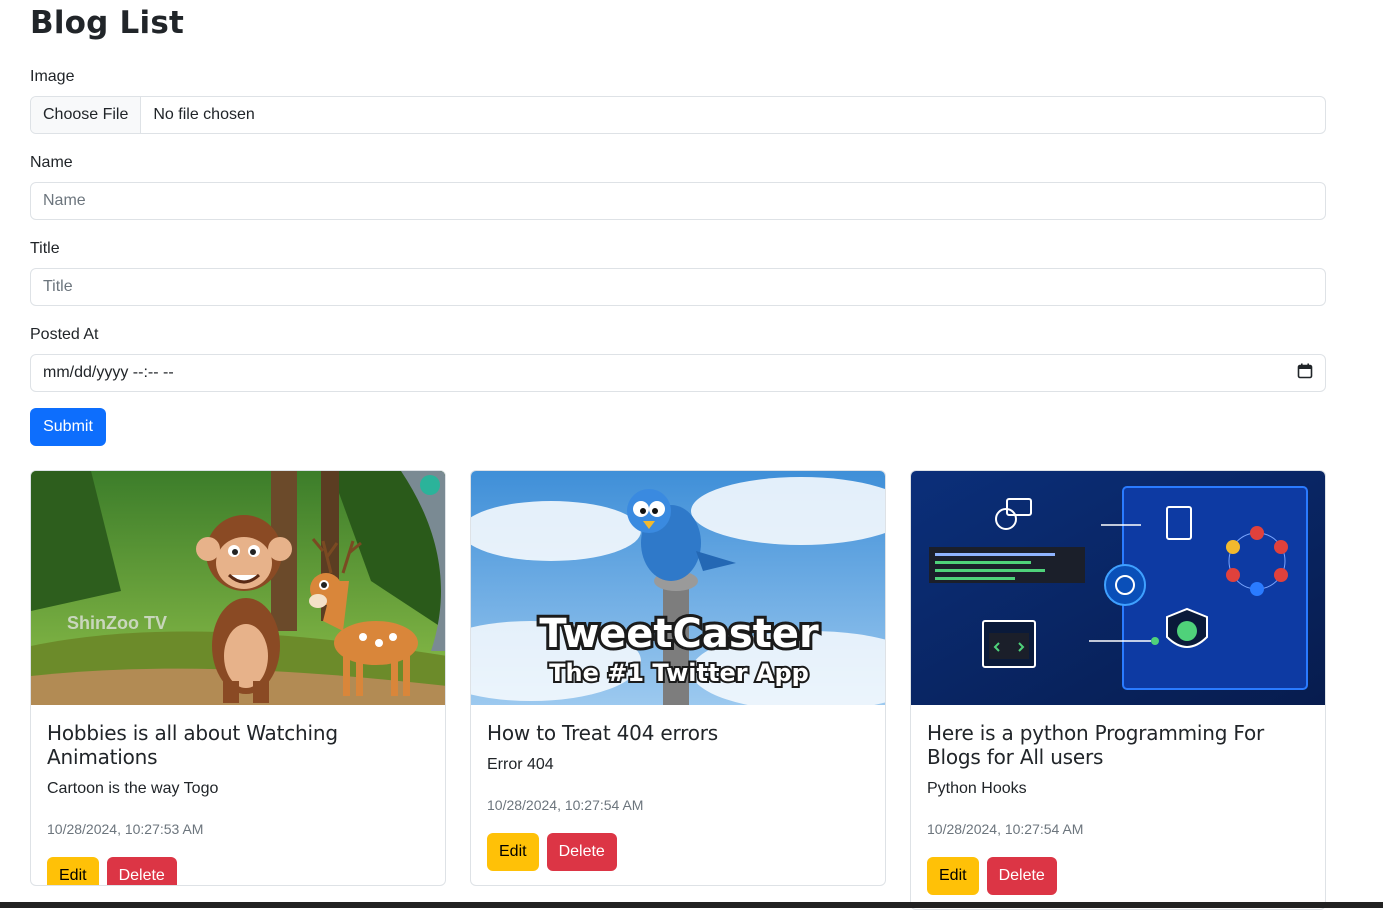 The image size is (1383, 910). Describe the element at coordinates (691, 905) in the screenshot. I see `bottom-taskbar-edge` at that location.